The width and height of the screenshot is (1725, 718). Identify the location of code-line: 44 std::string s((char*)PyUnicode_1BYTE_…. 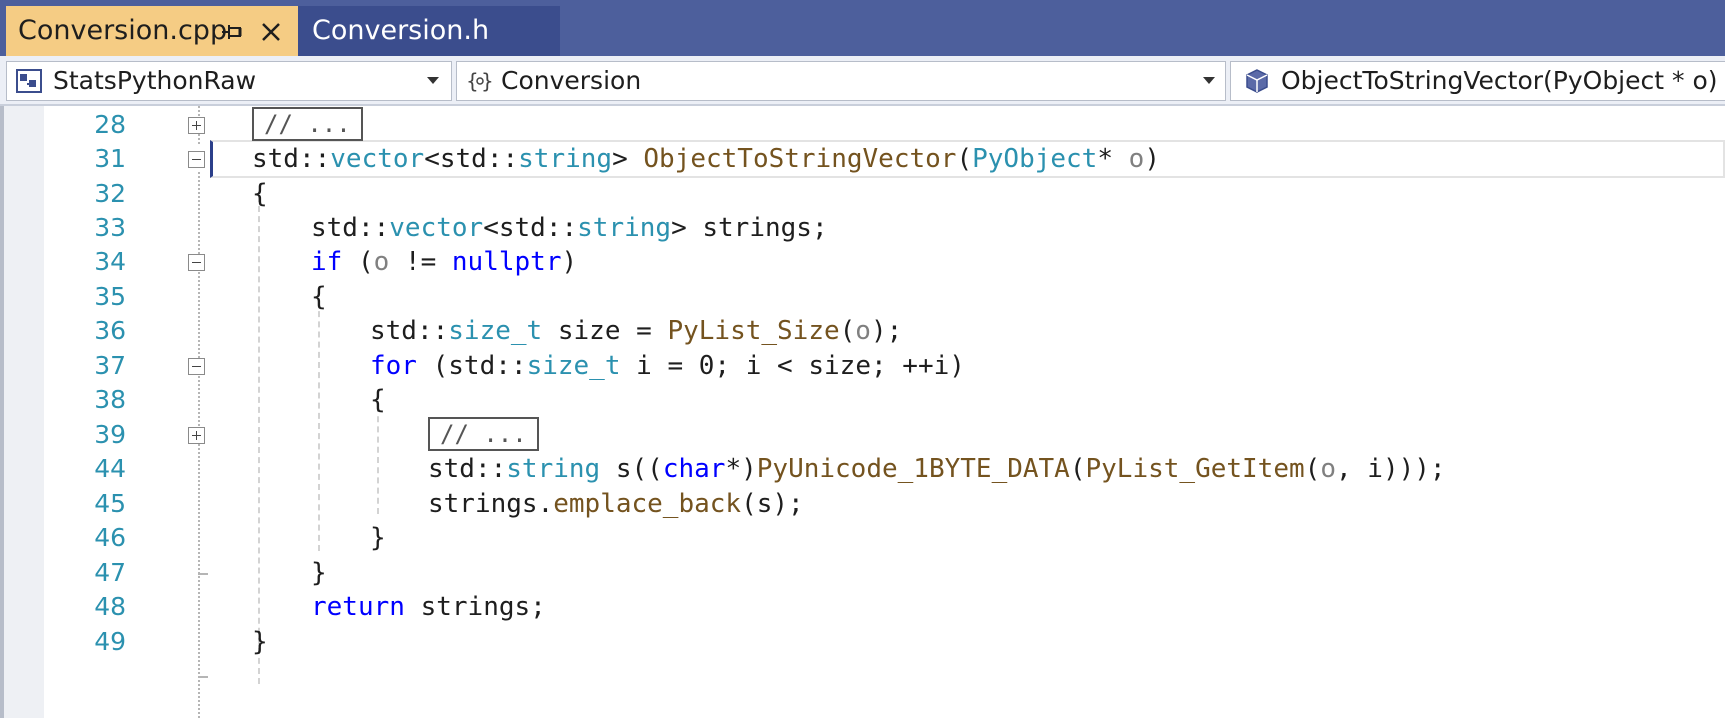
(862, 469).